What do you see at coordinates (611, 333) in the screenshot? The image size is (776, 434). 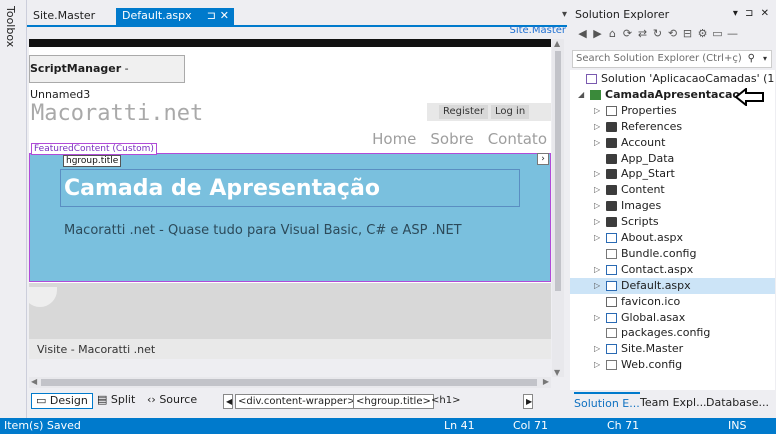 I see `config-icon` at bounding box center [611, 333].